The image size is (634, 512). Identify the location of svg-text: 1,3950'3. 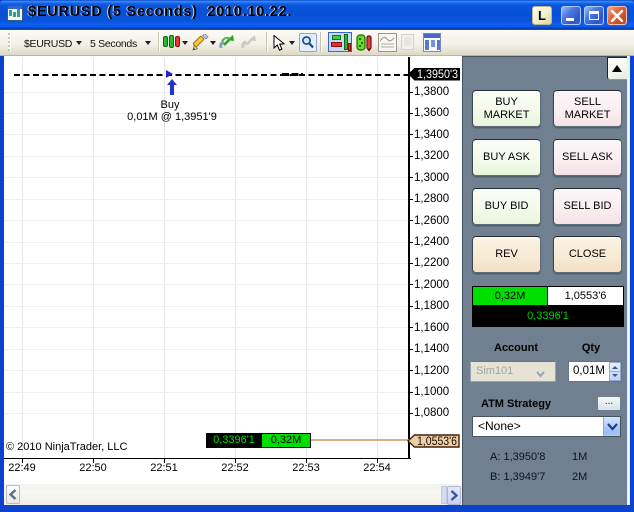
(437, 75).